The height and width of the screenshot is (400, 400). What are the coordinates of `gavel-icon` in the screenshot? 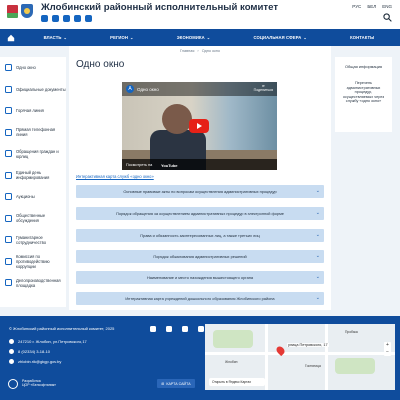 It's located at (8, 196).